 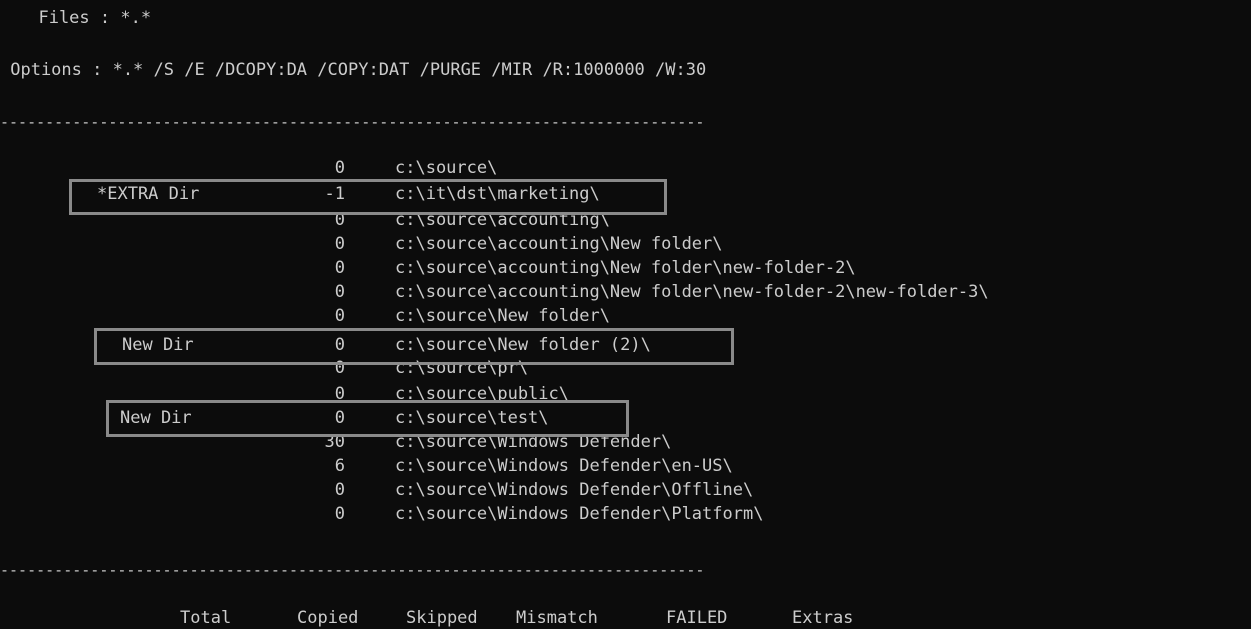 What do you see at coordinates (559, 244) in the screenshot?
I see `row-path: c:\source\accounting\New folder\` at bounding box center [559, 244].